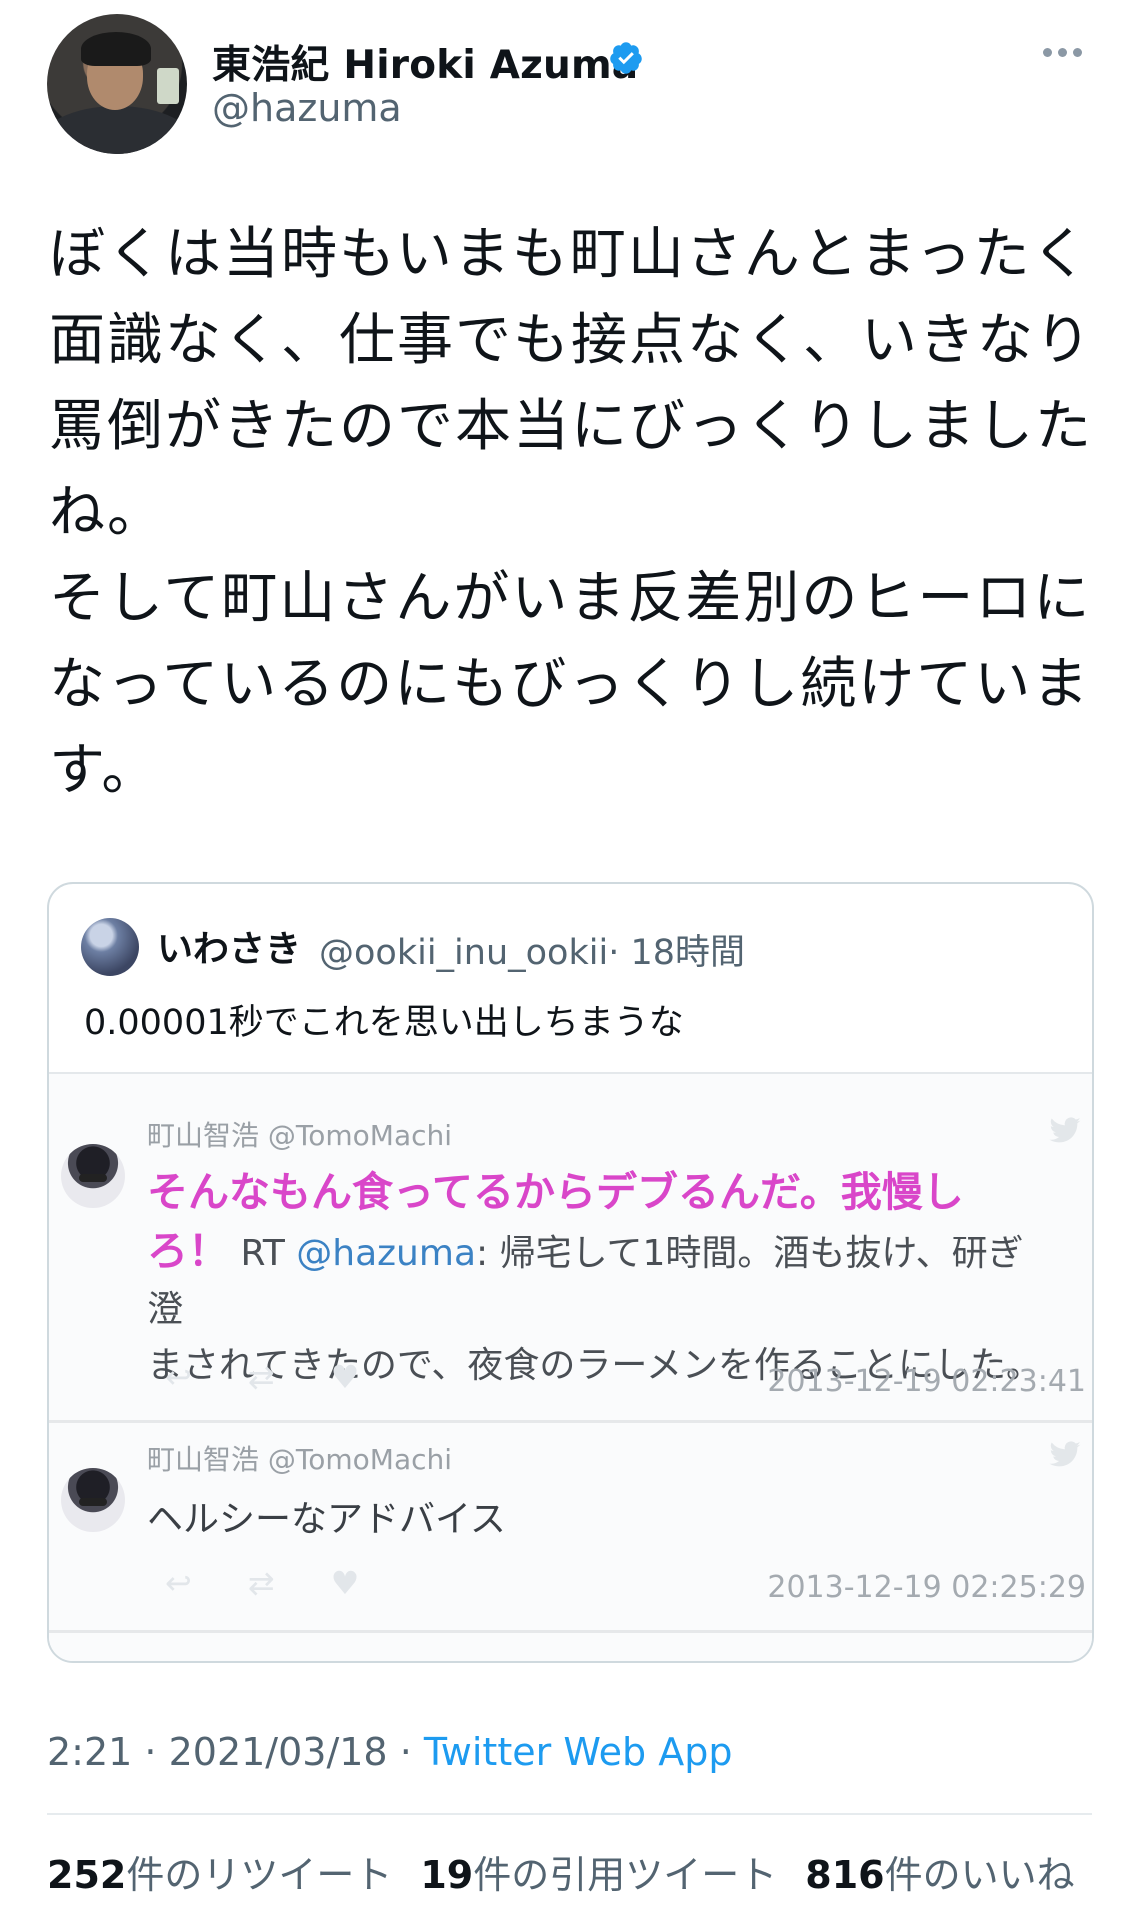 The height and width of the screenshot is (1920, 1139). Describe the element at coordinates (926, 1587) in the screenshot. I see `embedded-timestamp: 2013-12-19 02:25:29` at that location.